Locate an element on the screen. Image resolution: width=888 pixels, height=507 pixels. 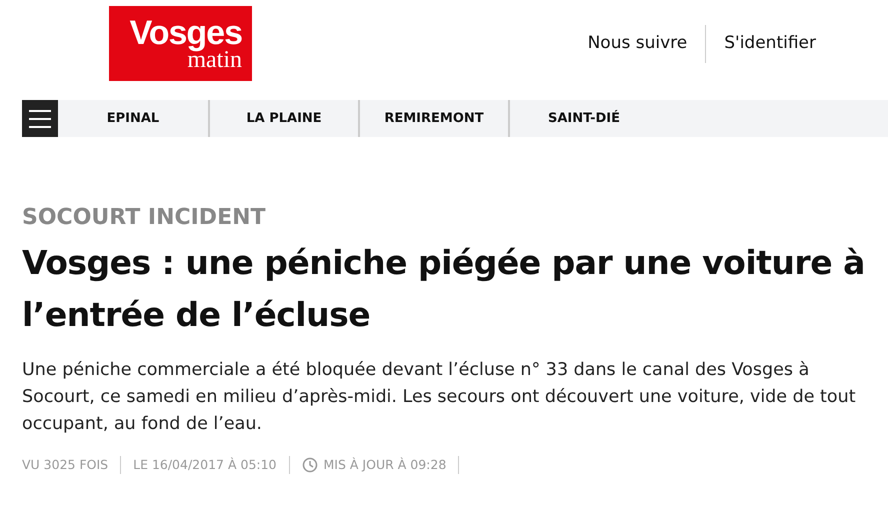
summary: Une péniche commerciale a été bloquée devant l’écluse n° 33 dans le canal des Vosges à Socourt, ce samedi en milieu d’après-midi. Les secours ont découvert une voiture, vide de tout occupant, au fond de l’eau. is located at coordinates (439, 397).